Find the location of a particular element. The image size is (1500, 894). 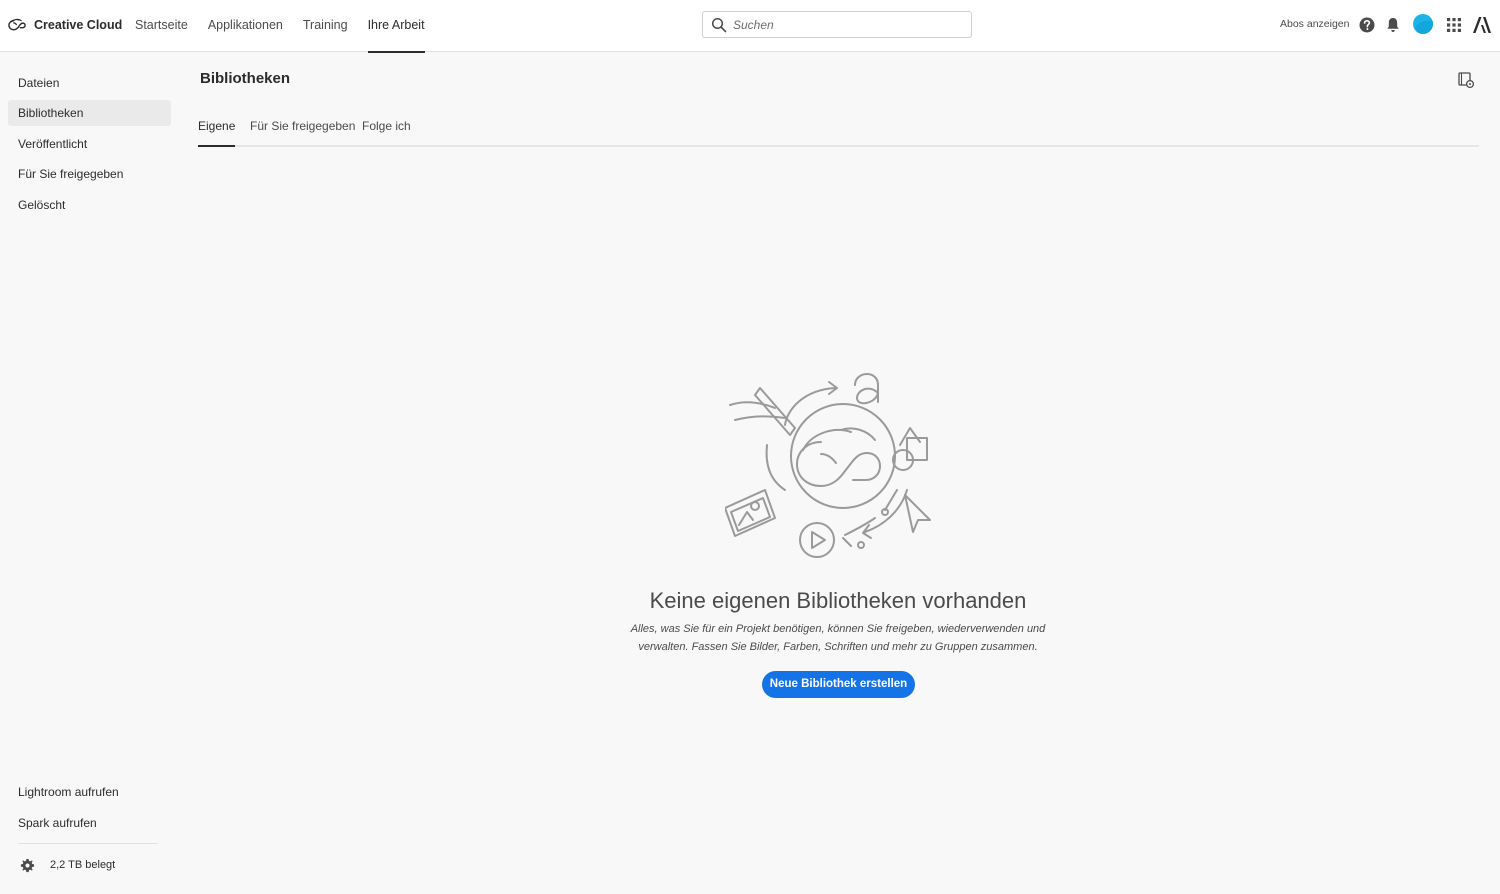

nav-ihre-arbeit: Ihre Arbeit is located at coordinates (396, 26).